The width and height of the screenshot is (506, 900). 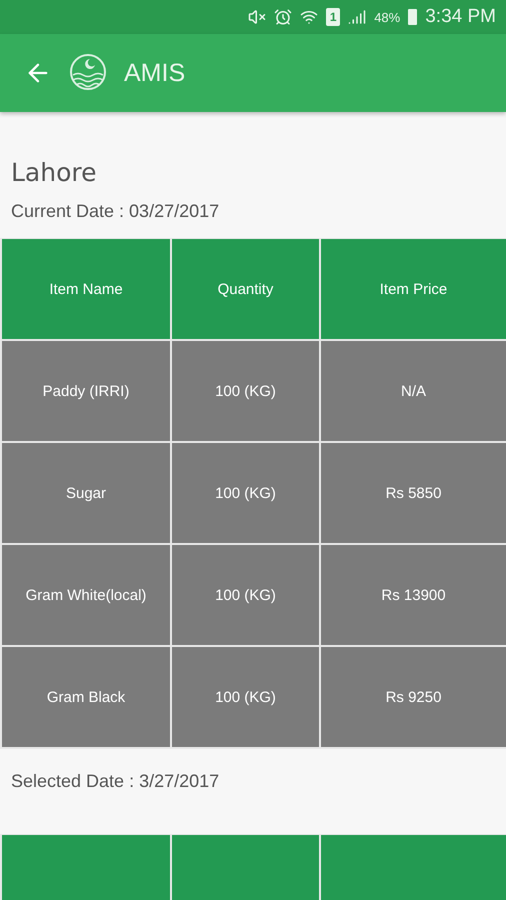 What do you see at coordinates (257, 17) in the screenshot?
I see `mute-icon` at bounding box center [257, 17].